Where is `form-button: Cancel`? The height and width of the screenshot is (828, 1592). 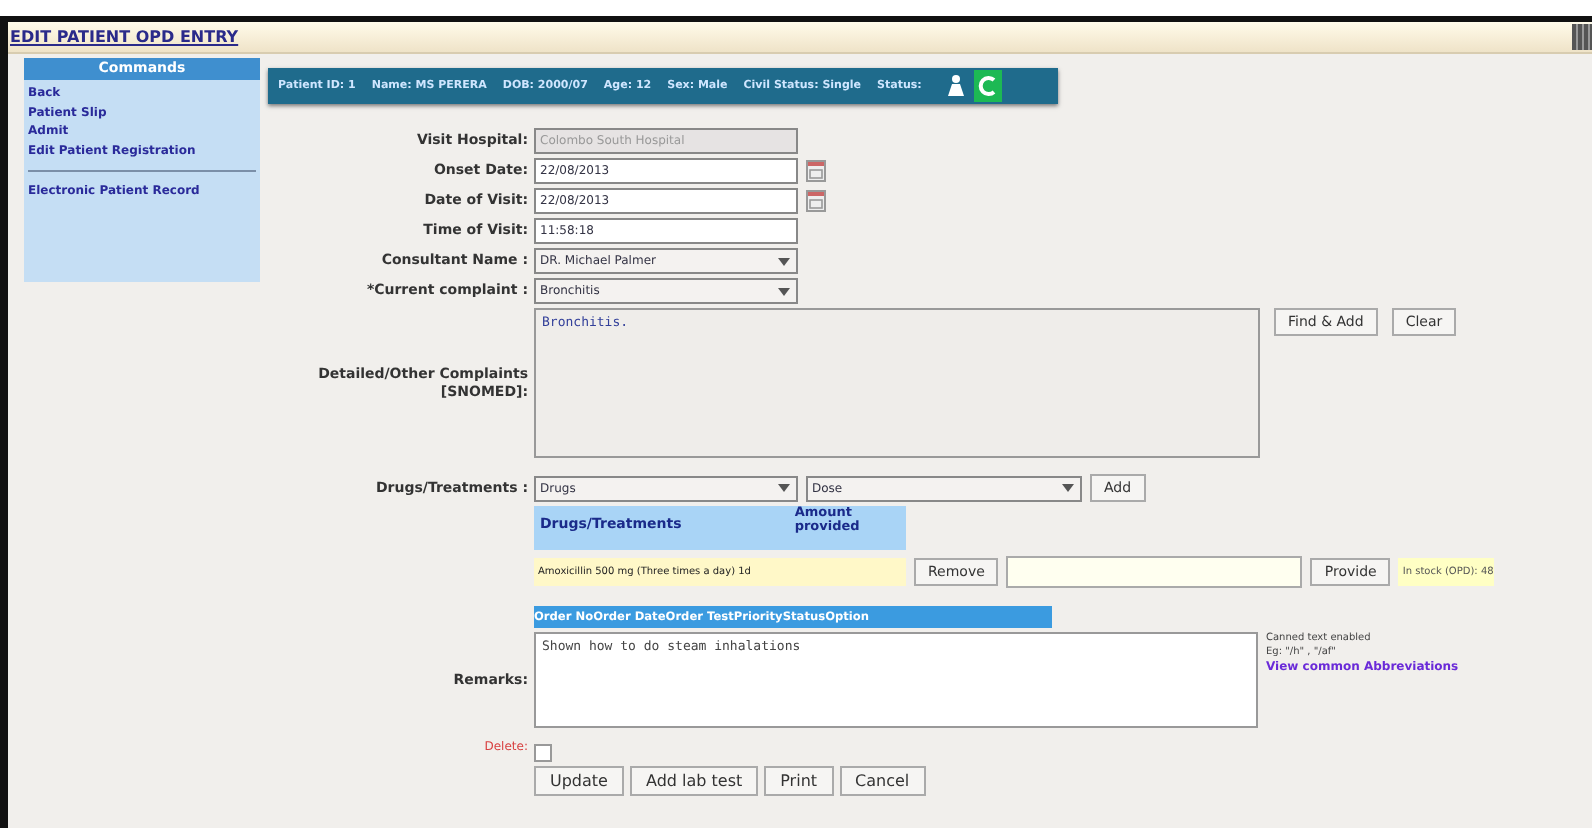
form-button: Cancel is located at coordinates (882, 781).